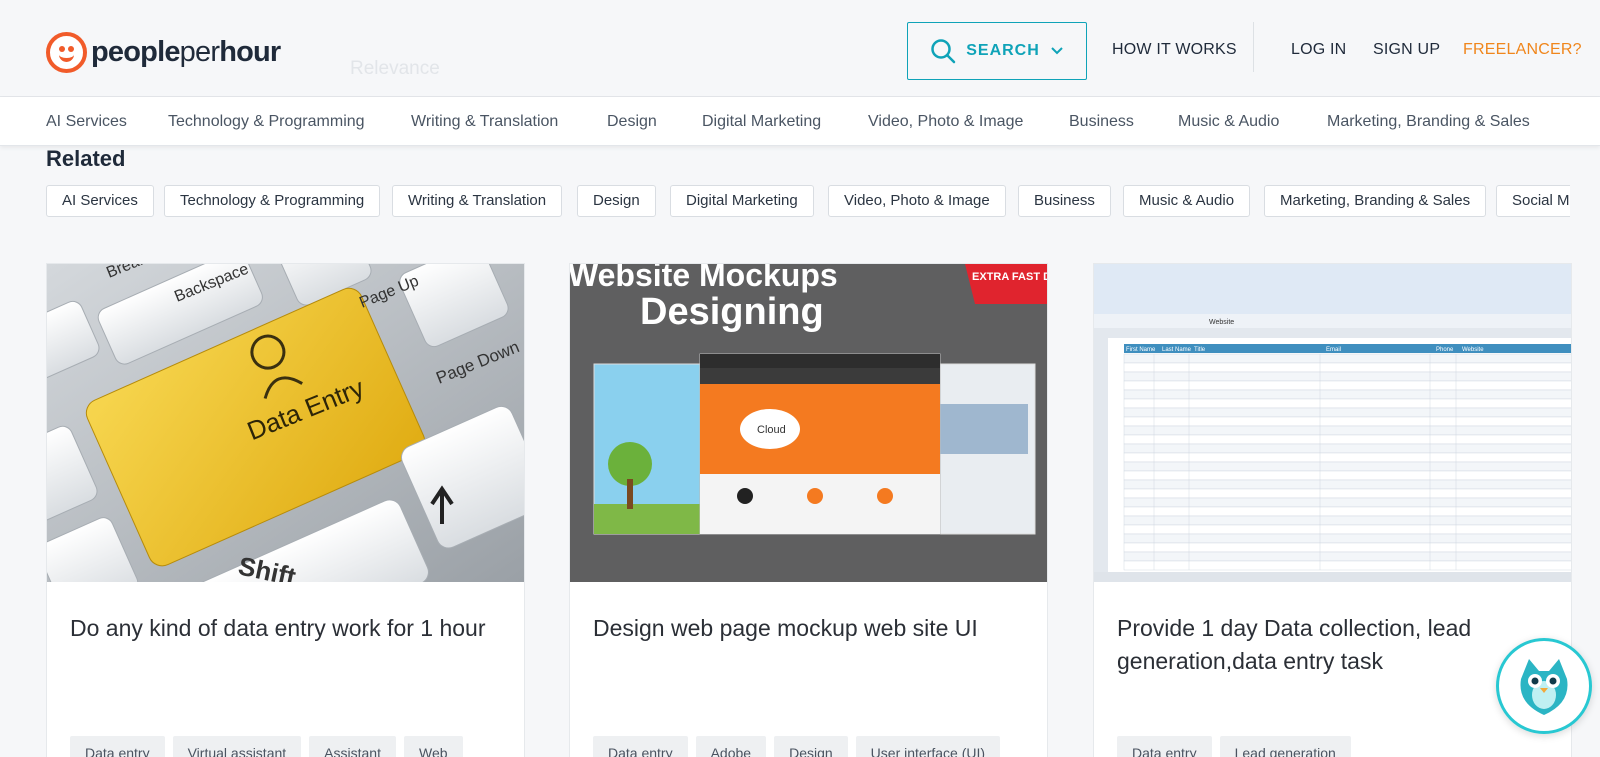  Describe the element at coordinates (1333, 350) in the screenshot. I see `sheet-header-cell: Email` at that location.